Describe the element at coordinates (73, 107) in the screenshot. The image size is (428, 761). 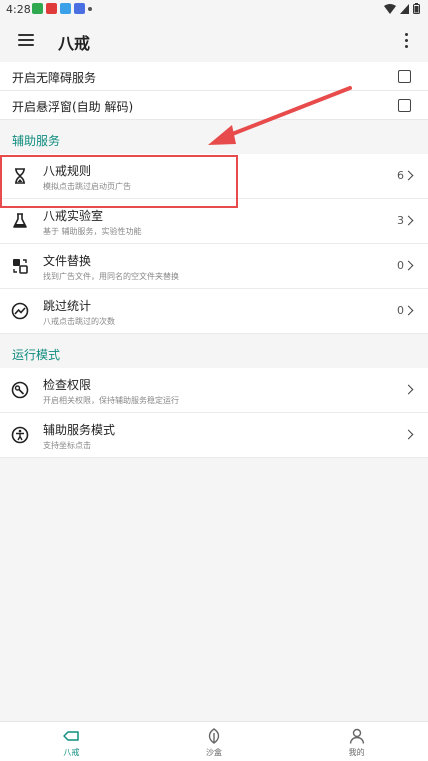
I see `setting-label: 开启悬浮窗(自助 解码)` at that location.